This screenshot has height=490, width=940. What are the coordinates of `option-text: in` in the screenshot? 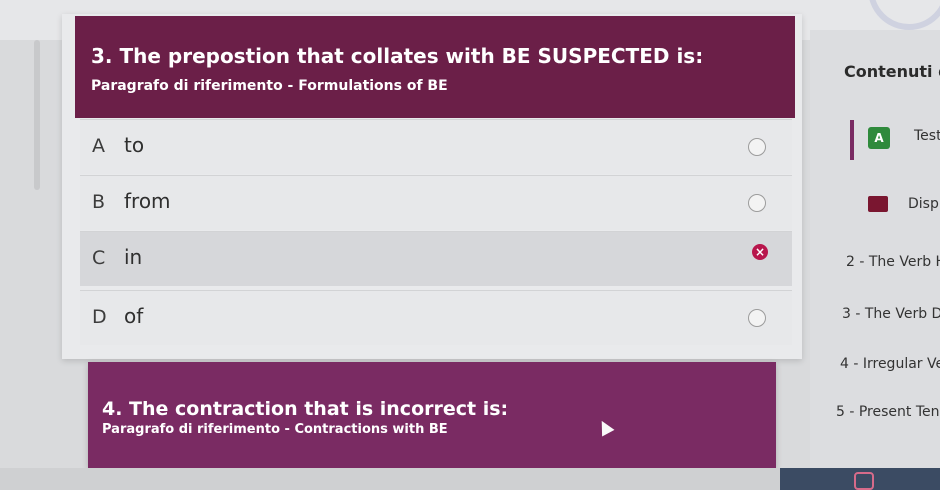 It's located at (133, 257).